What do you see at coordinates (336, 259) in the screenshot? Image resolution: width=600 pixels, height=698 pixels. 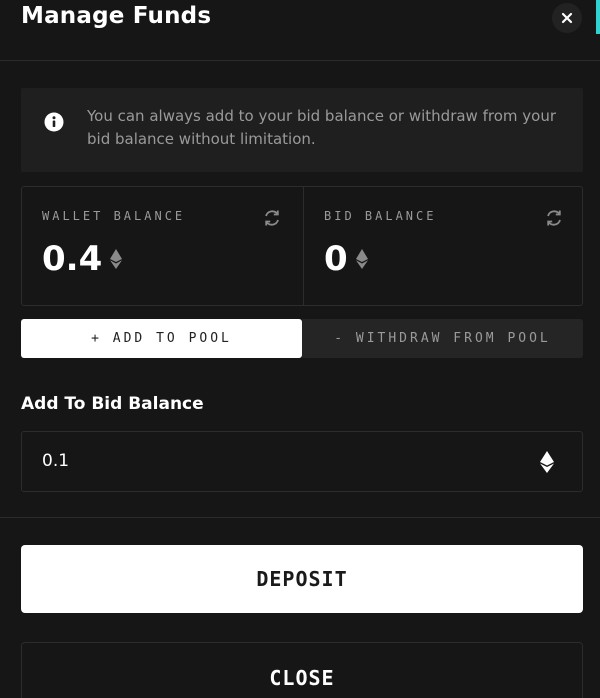 I see `bid-balance-value: 0` at bounding box center [336, 259].